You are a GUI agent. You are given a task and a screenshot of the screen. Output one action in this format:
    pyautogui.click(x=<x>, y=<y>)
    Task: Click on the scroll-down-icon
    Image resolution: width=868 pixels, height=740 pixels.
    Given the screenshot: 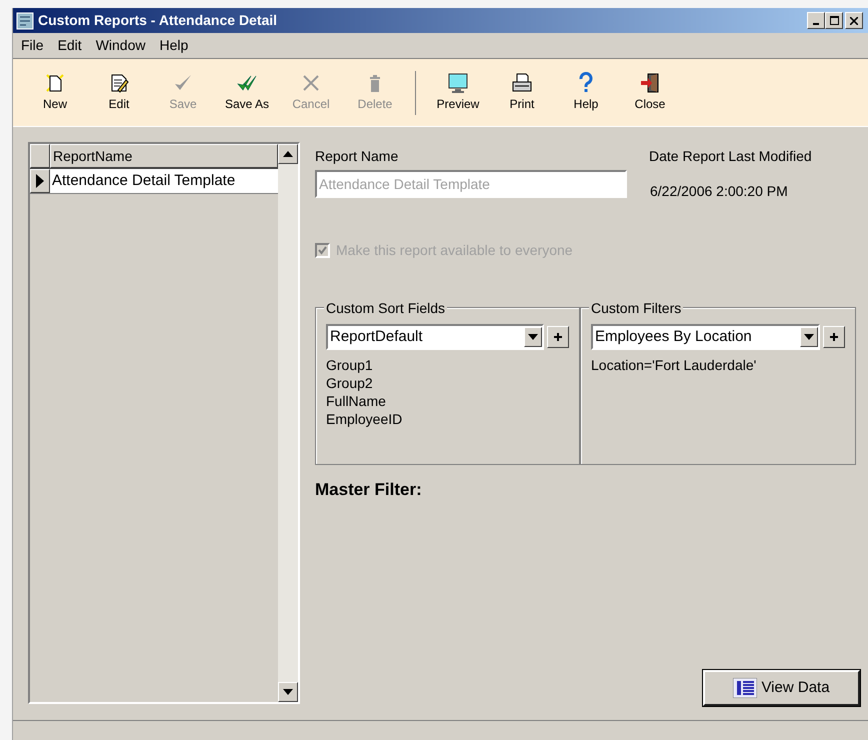 What is the action you would take?
    pyautogui.click(x=288, y=692)
    